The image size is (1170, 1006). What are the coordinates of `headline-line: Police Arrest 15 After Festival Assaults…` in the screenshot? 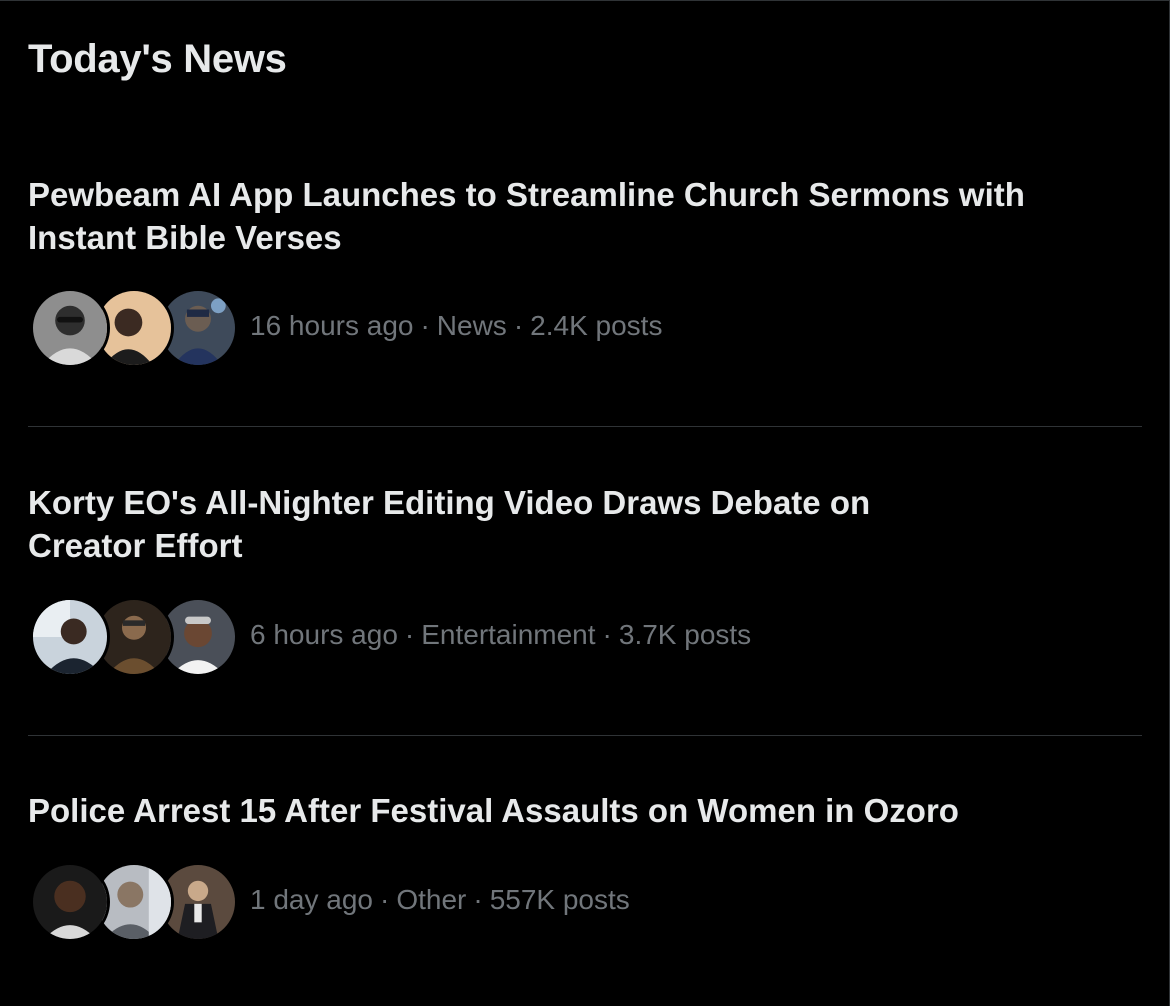 It's located at (493, 810).